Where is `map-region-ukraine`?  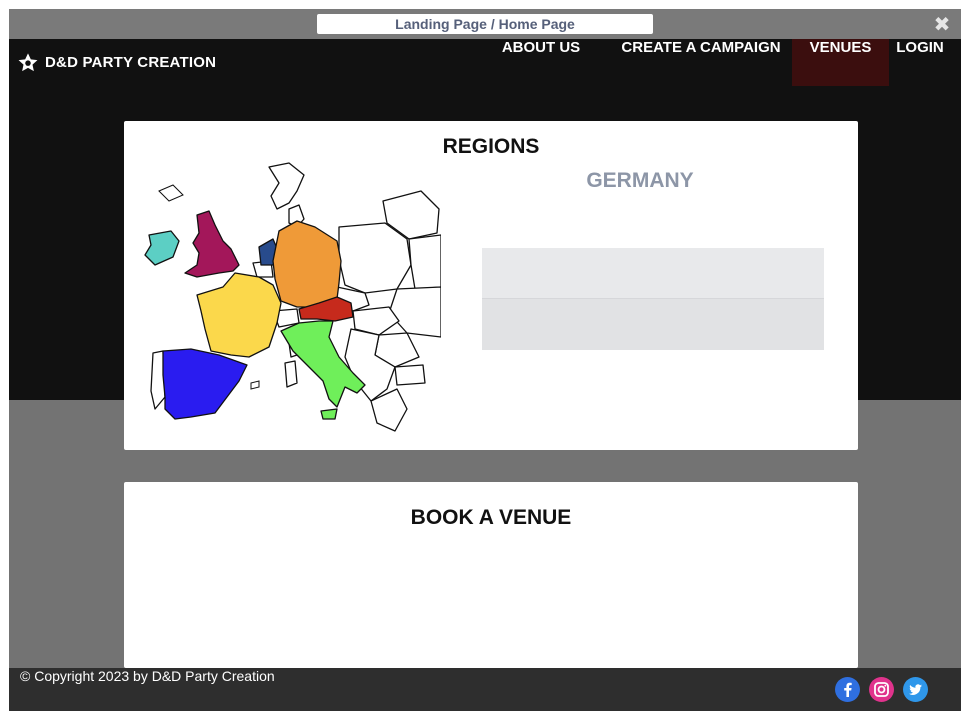
map-region-ukraine is located at coordinates (414, 312).